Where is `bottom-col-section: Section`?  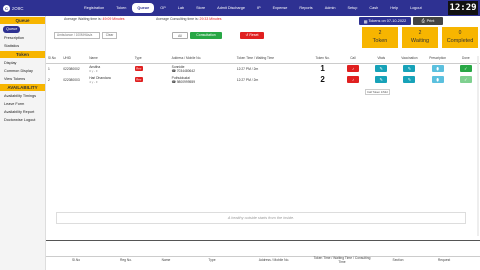 bottom-col-section: Section is located at coordinates (398, 260).